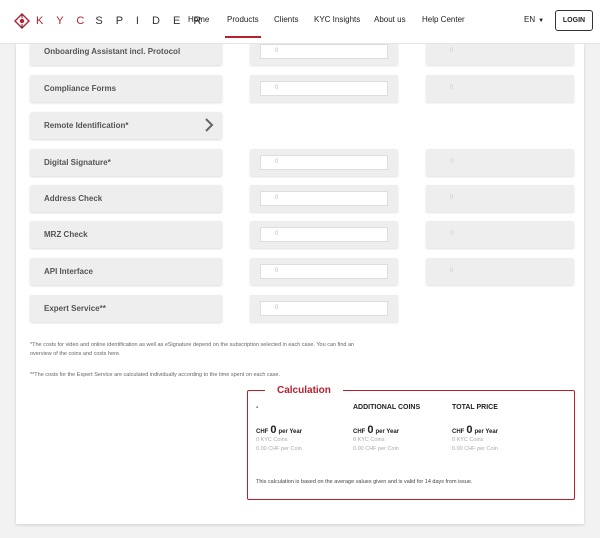 The width and height of the screenshot is (600, 538). What do you see at coordinates (126, 88) in the screenshot?
I see `product-compliance-forms: Compliance Forms` at bounding box center [126, 88].